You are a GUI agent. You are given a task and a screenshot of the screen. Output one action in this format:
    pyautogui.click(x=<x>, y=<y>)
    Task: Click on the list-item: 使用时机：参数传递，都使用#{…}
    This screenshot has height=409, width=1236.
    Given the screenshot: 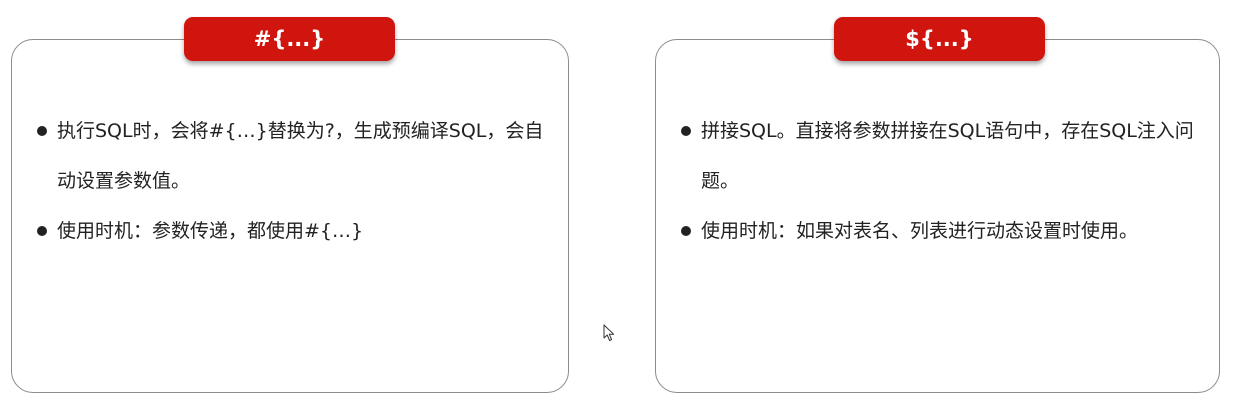 What is the action you would take?
    pyautogui.click(x=297, y=231)
    